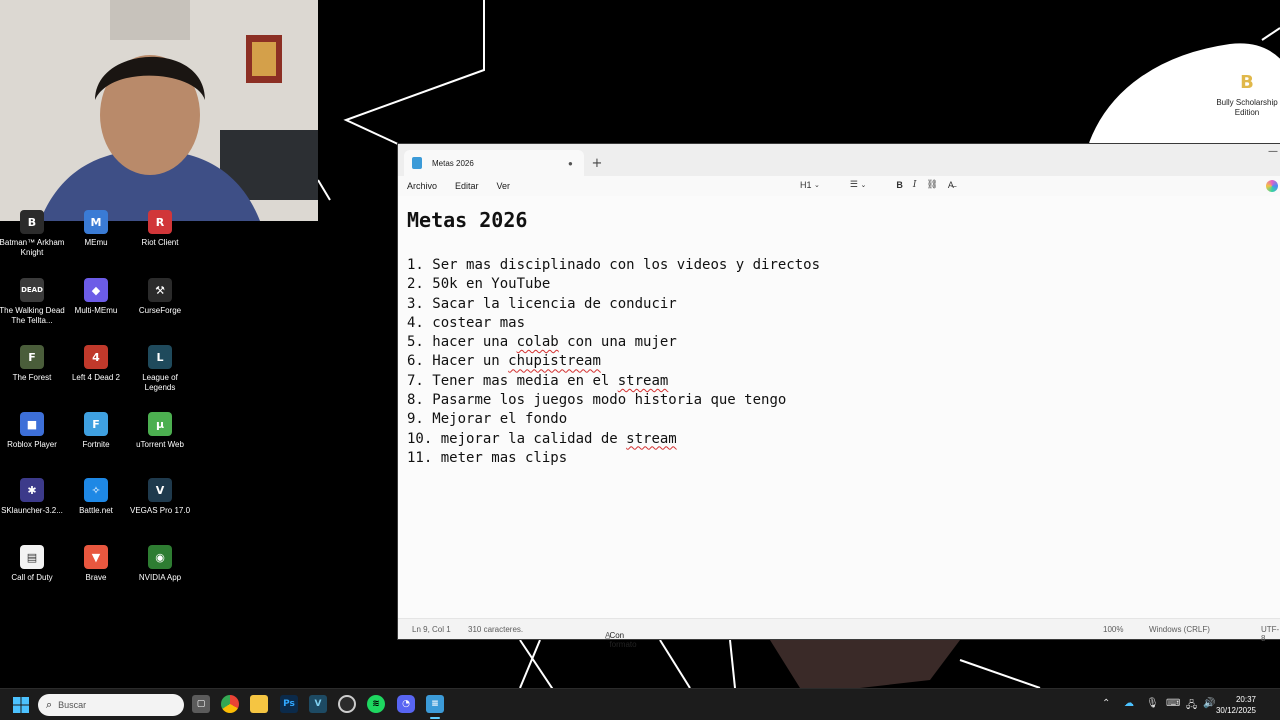  I want to click on desktop-icon: µ uTorrent Web, so click(160, 431).